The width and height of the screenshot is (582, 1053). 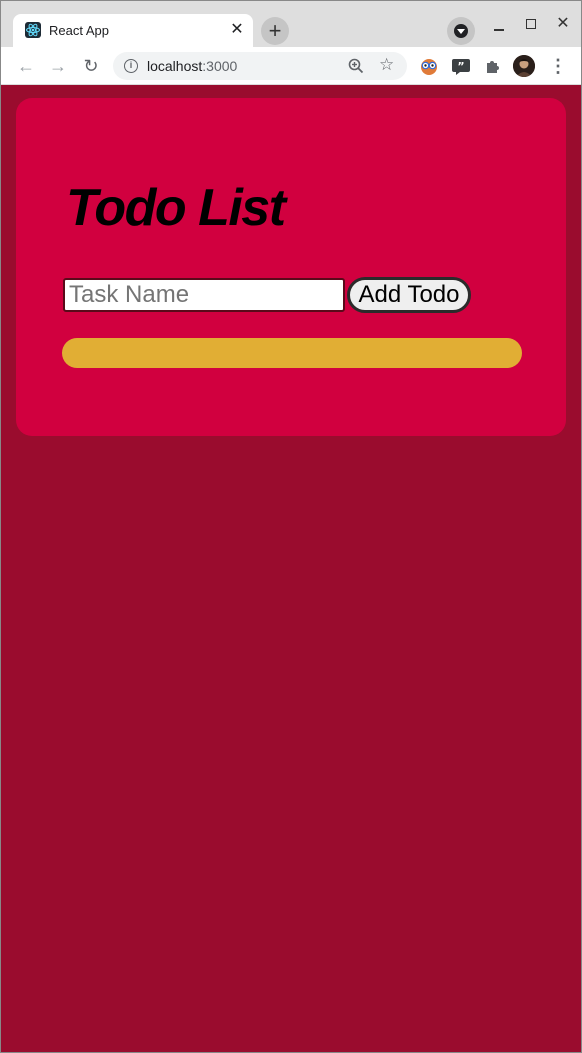 I want to click on profile-avatar, so click(x=524, y=66).